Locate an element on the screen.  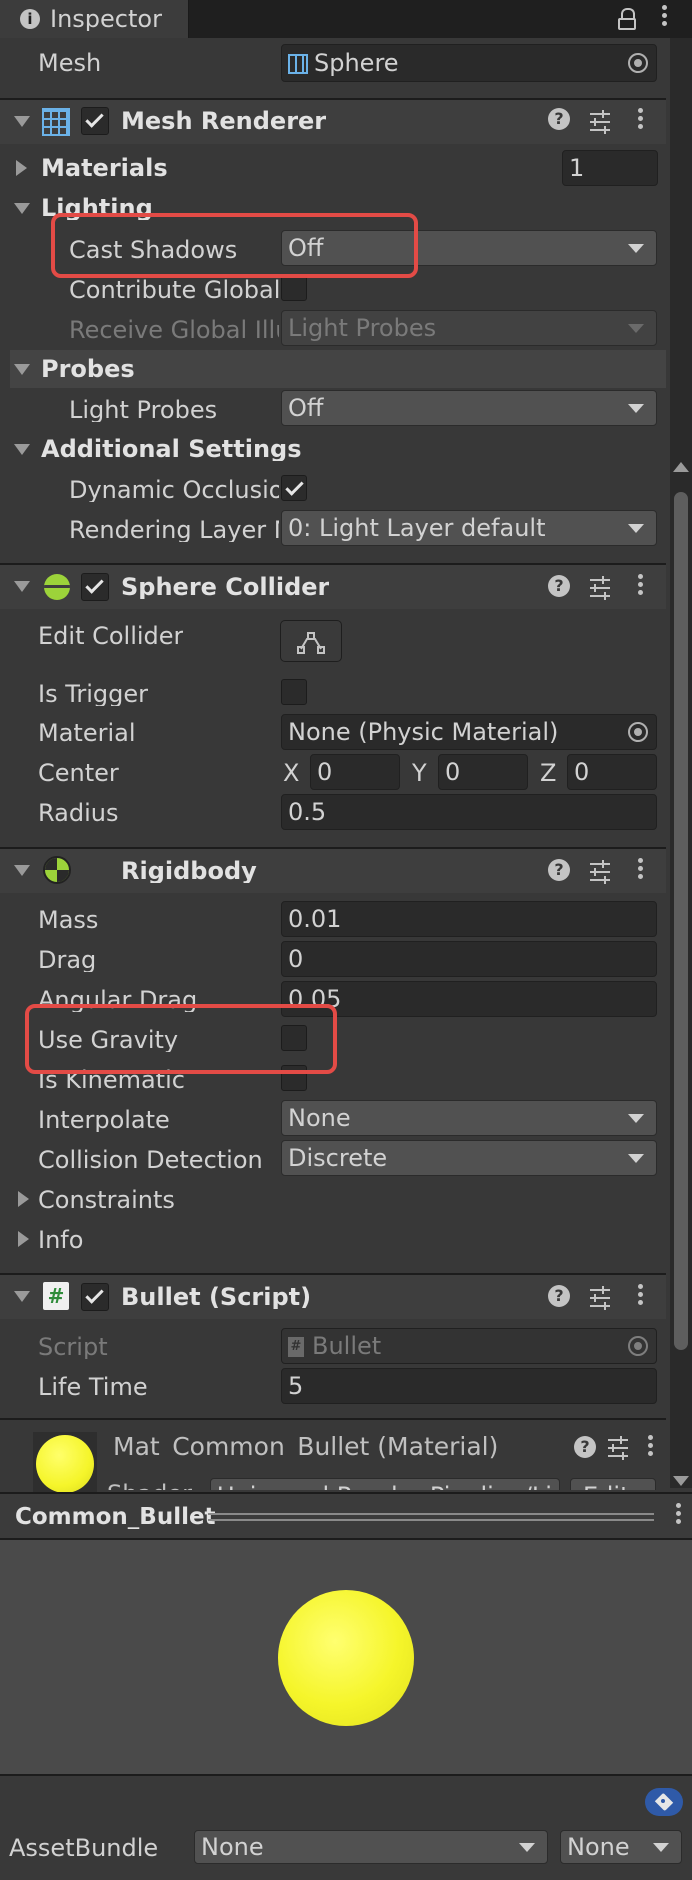
material-preview-area is located at coordinates (346, 1658).